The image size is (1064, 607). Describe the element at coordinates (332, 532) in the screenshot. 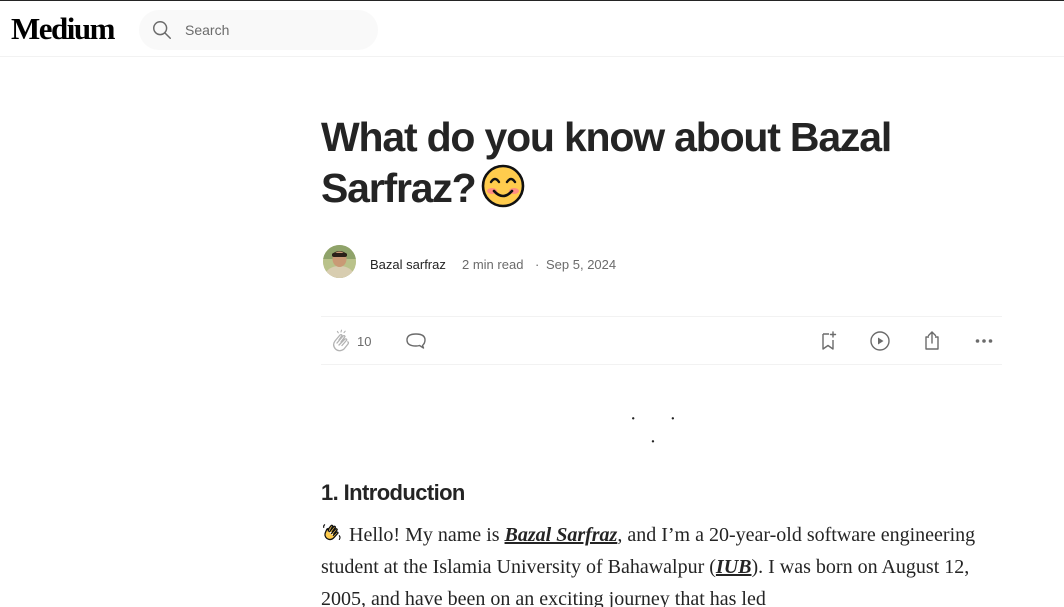

I see `waving-hand-icon` at that location.